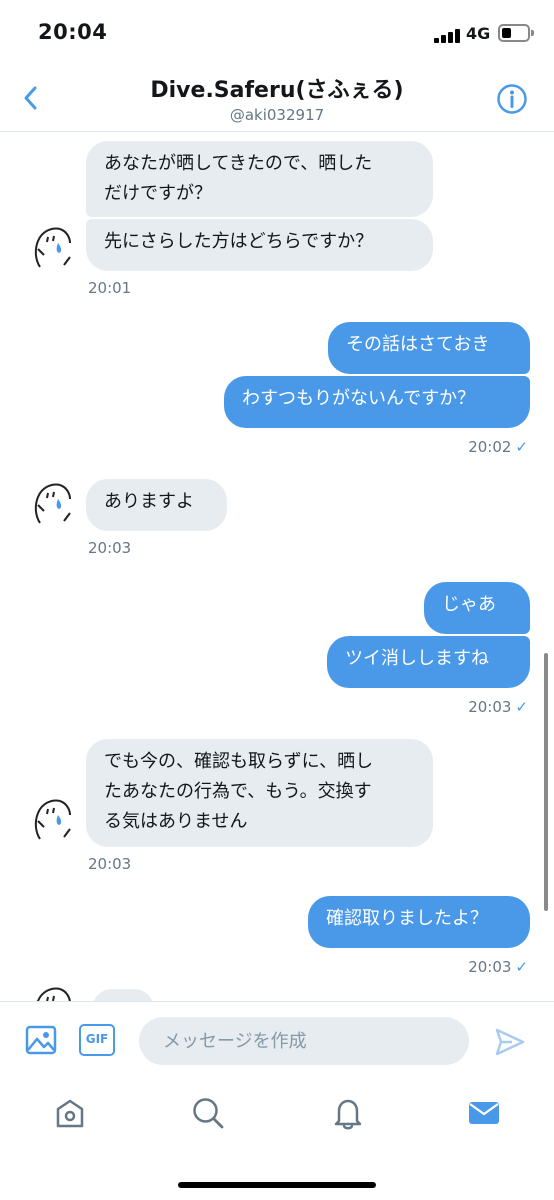 Image resolution: width=554 pixels, height=1200 pixels. I want to click on conversation-header: Dive.Saferu(さふぇる) @aki032917, so click(277, 99).